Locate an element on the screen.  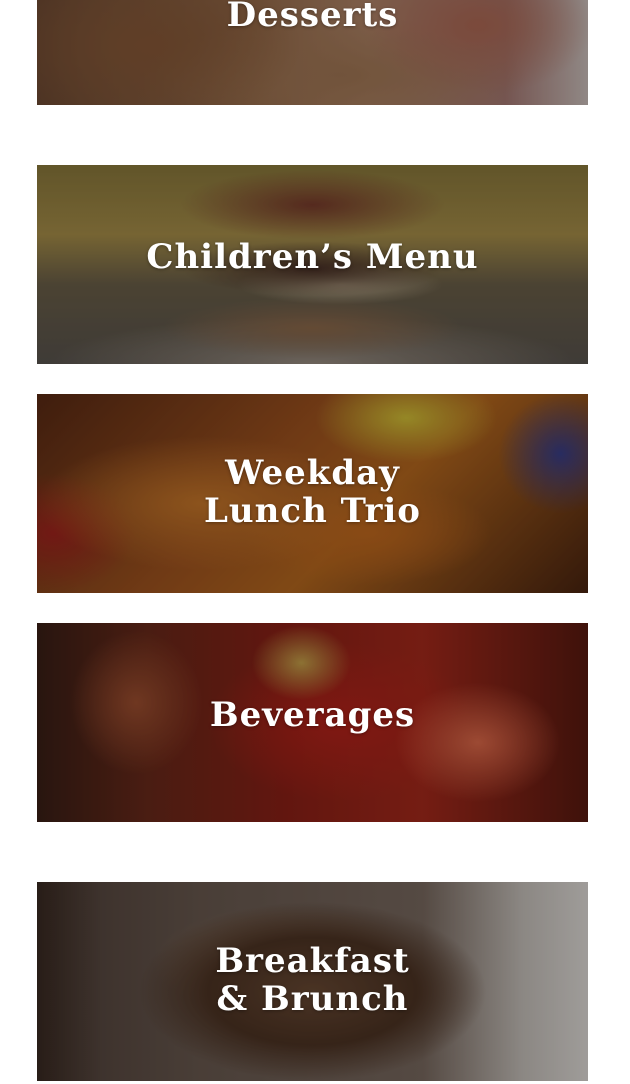
menu-tile-title-line: Beverages is located at coordinates (312, 715).